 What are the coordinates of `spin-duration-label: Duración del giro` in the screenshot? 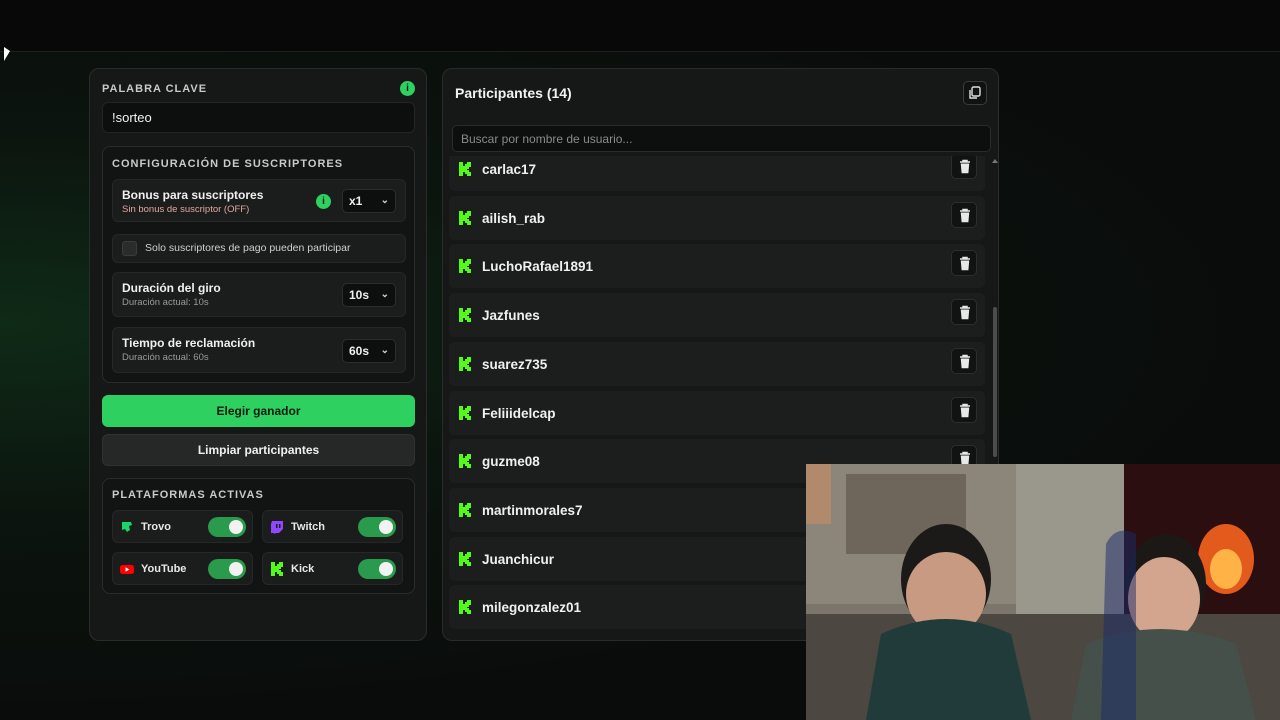 It's located at (171, 288).